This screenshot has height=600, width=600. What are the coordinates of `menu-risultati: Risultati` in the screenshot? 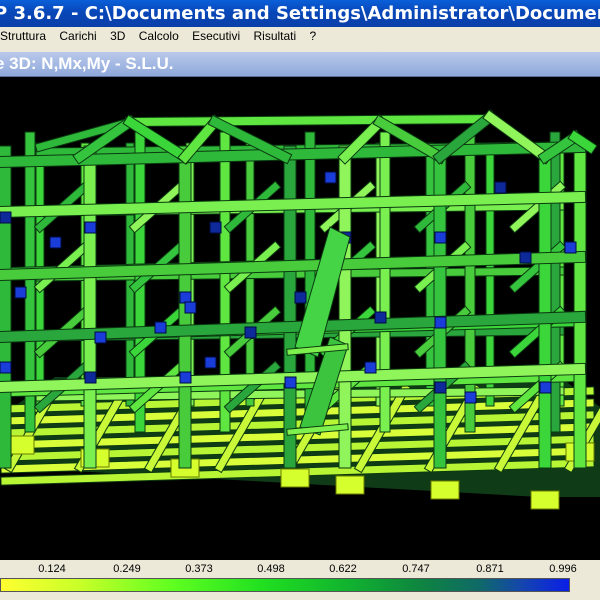 It's located at (275, 36).